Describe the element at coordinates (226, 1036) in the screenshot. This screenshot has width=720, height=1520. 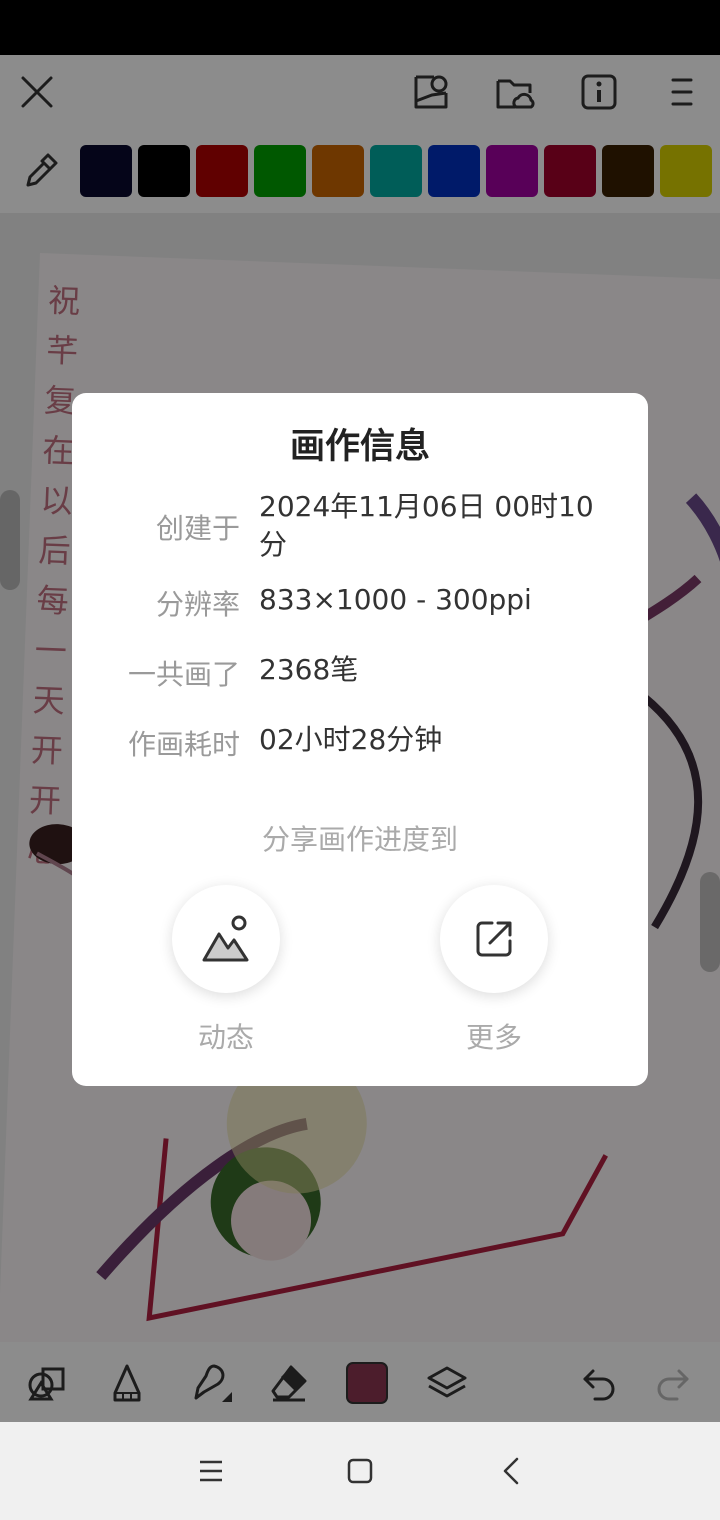
I see `share-moments-label: 动态` at that location.